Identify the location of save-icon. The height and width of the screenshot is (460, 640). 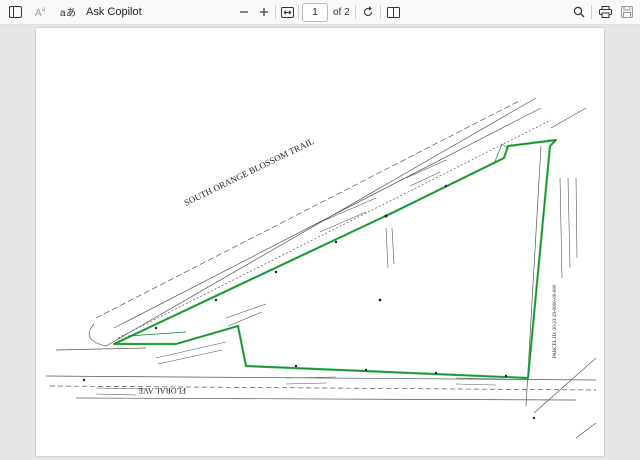
(627, 12).